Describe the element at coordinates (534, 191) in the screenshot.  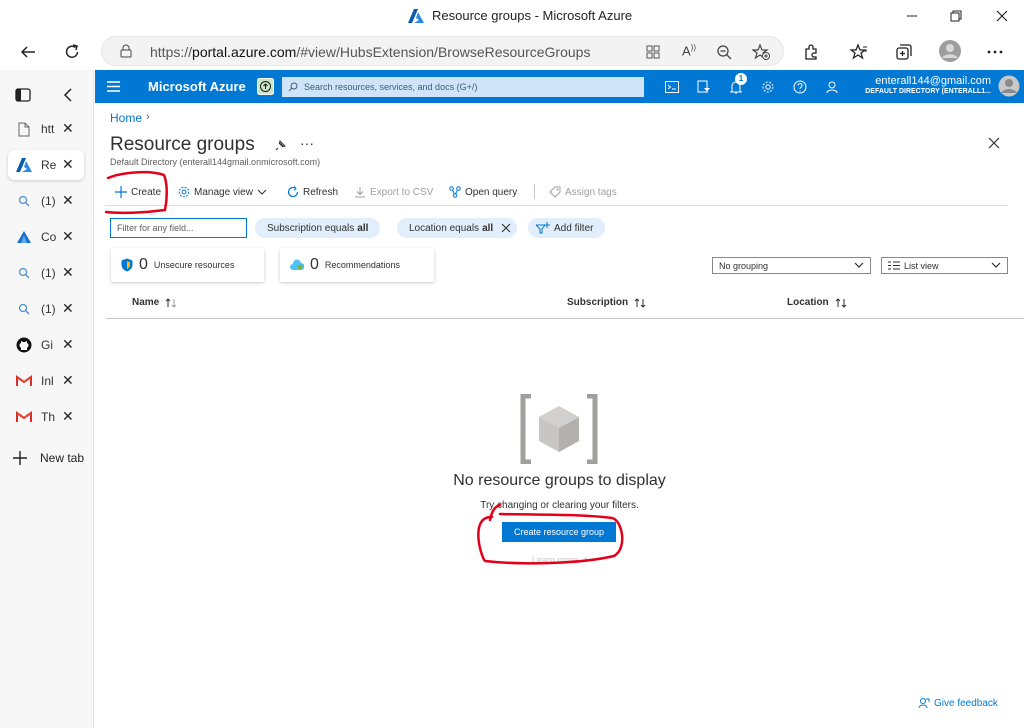
I see `command-divider` at that location.